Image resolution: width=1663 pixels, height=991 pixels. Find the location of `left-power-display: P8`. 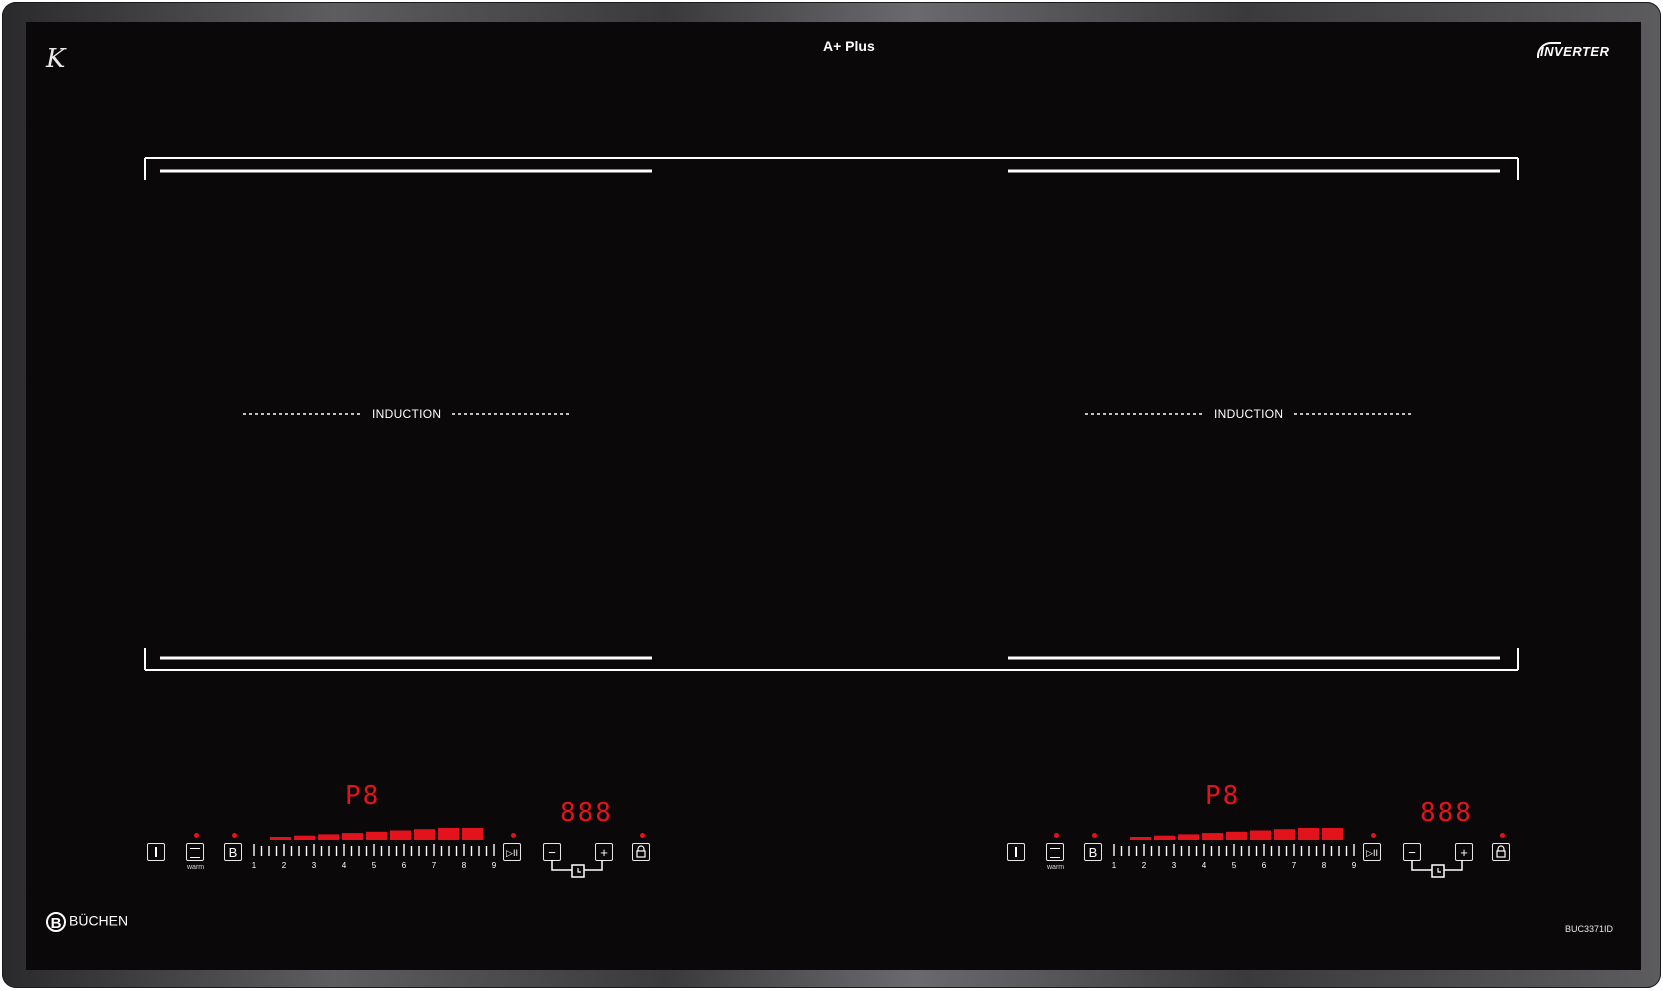

left-power-display: P8 is located at coordinates (363, 796).